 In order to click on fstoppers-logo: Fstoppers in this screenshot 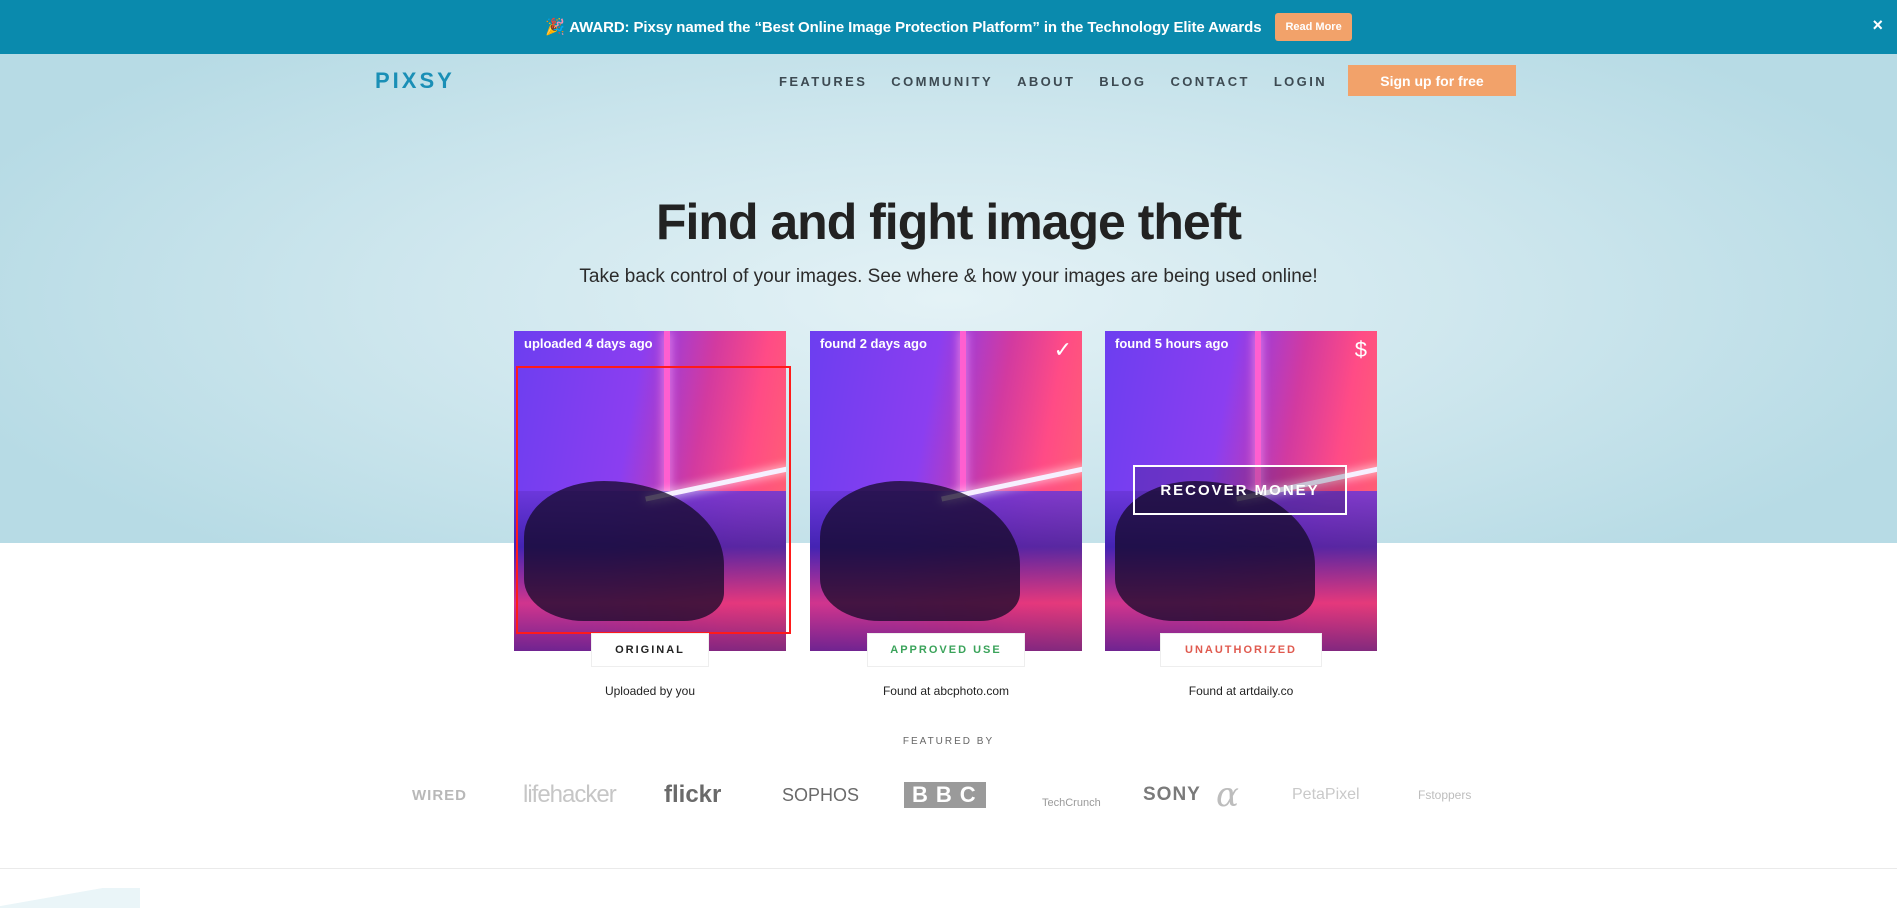, I will do `click(1445, 795)`.